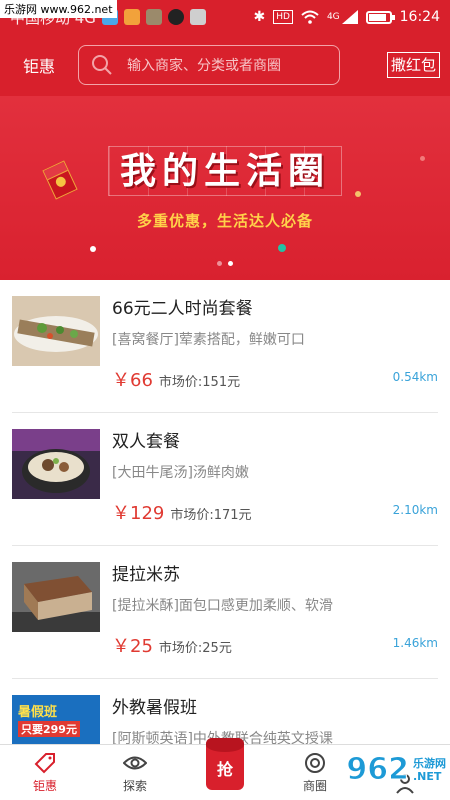  I want to click on battery-icon, so click(380, 17).